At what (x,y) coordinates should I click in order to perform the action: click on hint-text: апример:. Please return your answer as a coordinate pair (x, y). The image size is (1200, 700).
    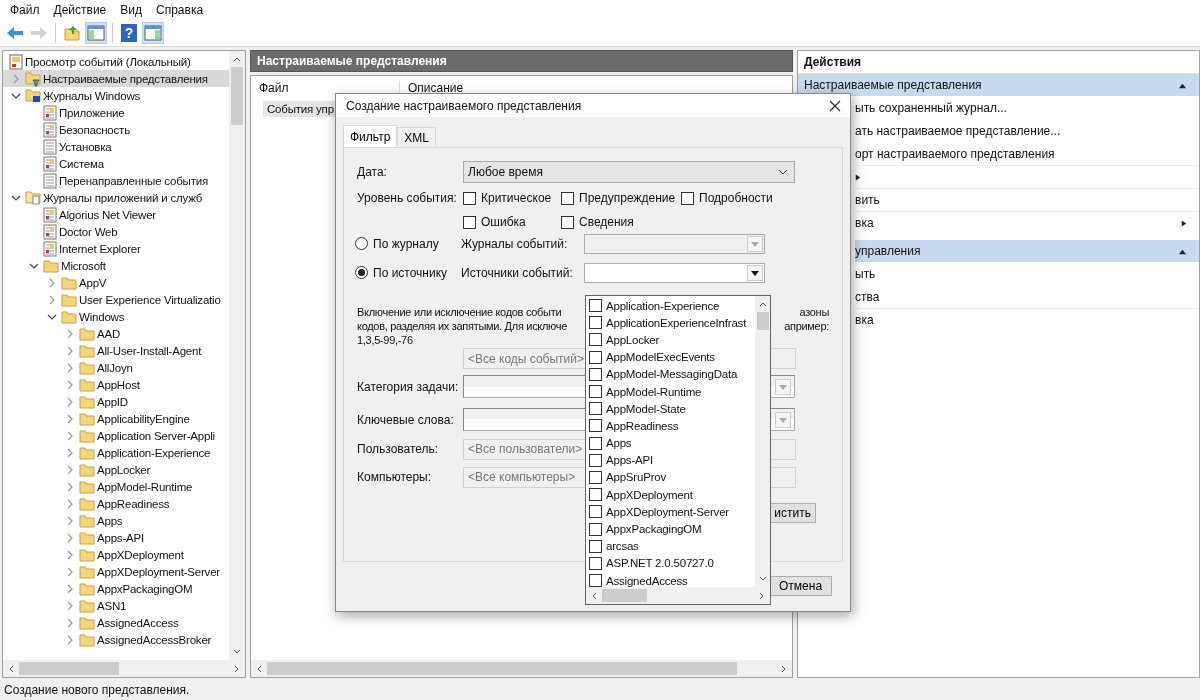
    Looking at the image, I should click on (806, 326).